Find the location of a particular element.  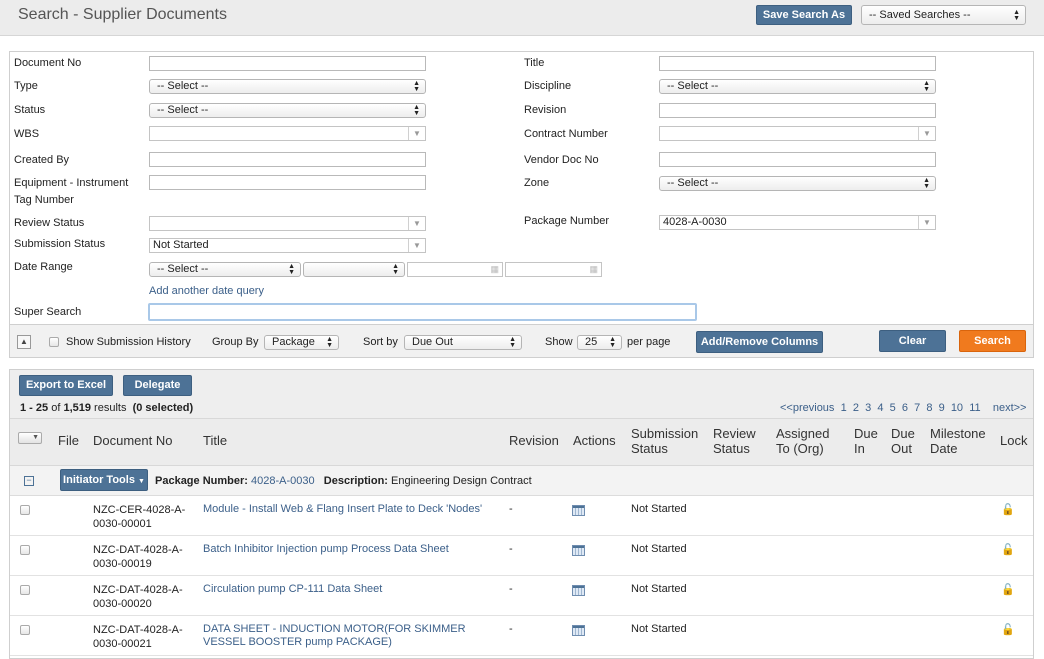

col-title: Title is located at coordinates (215, 440).